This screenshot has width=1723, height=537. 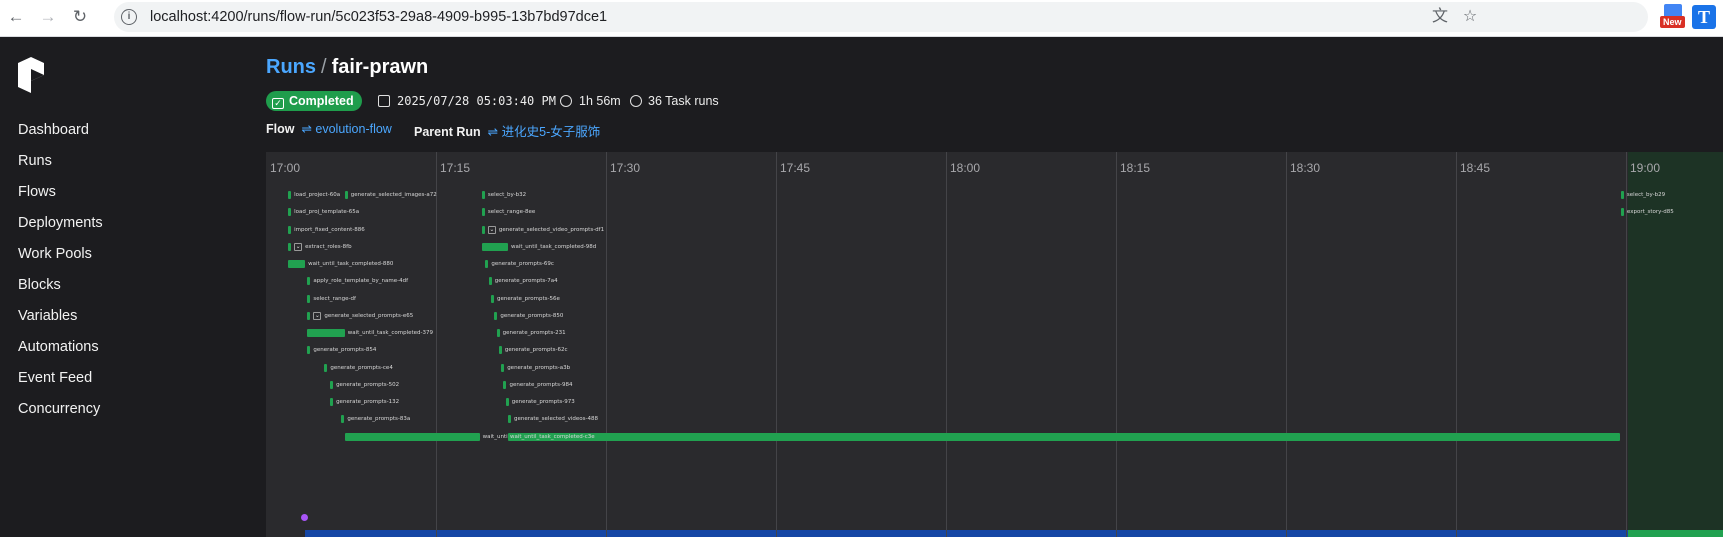 I want to click on breadcrumb: Runs / fair-prawn, so click(x=347, y=67).